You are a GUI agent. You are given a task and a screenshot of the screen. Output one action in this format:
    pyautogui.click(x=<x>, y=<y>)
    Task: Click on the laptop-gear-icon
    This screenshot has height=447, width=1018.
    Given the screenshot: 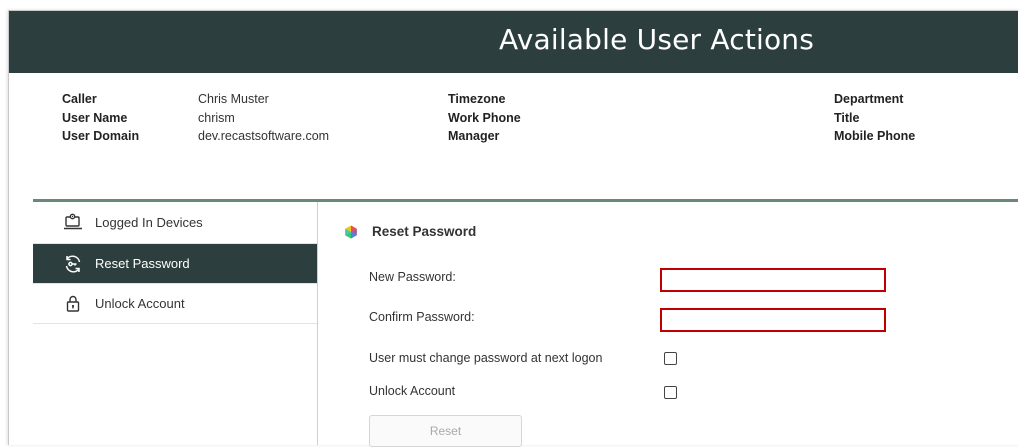 What is the action you would take?
    pyautogui.click(x=73, y=223)
    